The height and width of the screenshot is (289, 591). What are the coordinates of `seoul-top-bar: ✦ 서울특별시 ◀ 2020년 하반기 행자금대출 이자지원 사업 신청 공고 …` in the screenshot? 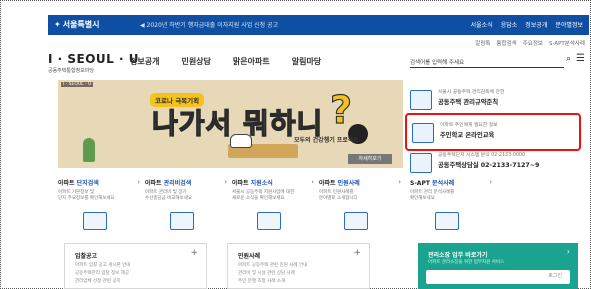 It's located at (318, 25).